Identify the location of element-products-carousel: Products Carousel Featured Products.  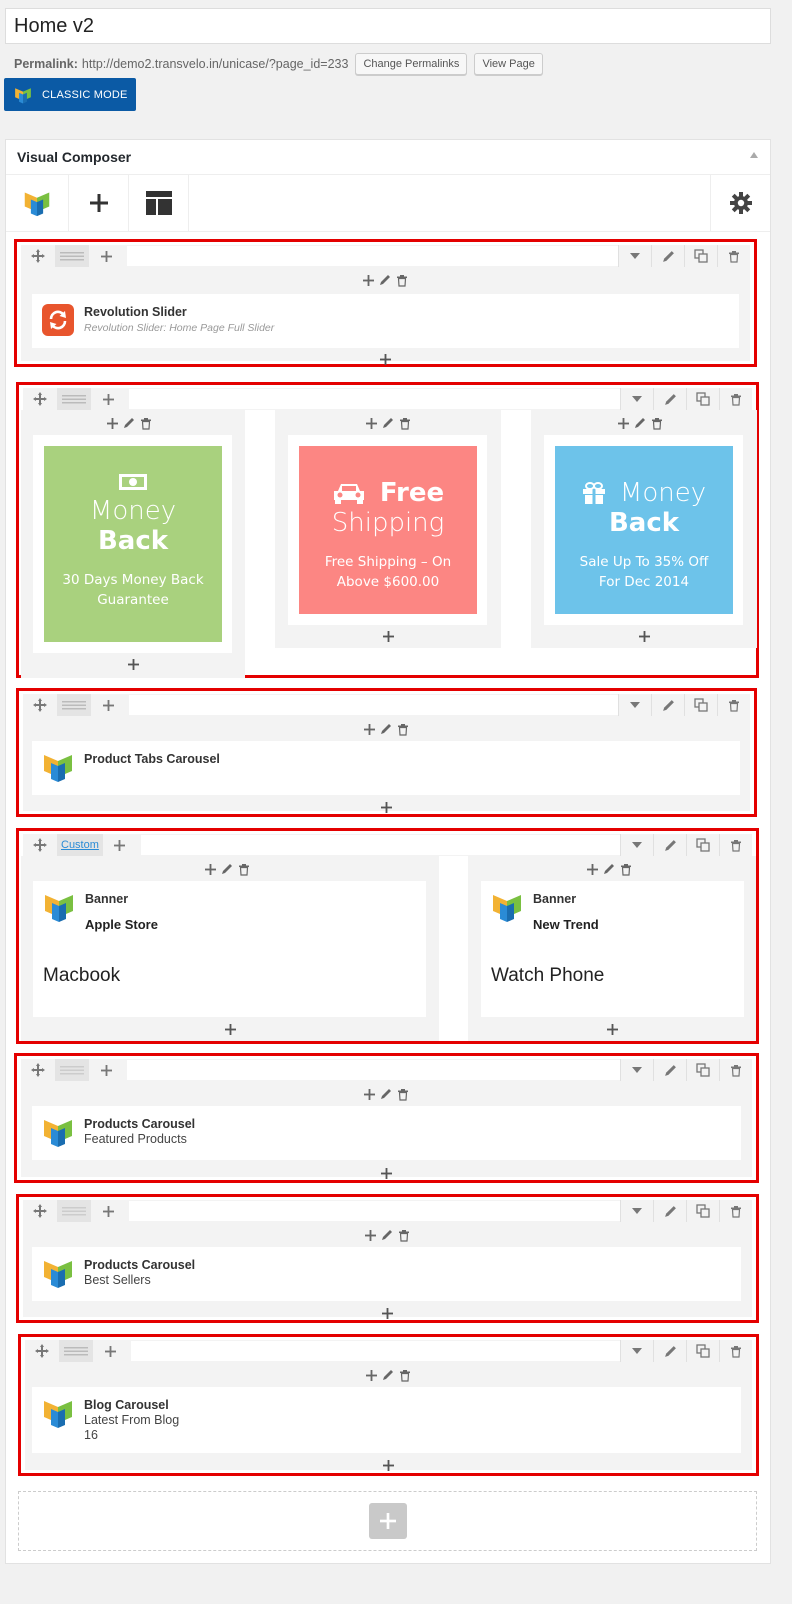
(386, 1133).